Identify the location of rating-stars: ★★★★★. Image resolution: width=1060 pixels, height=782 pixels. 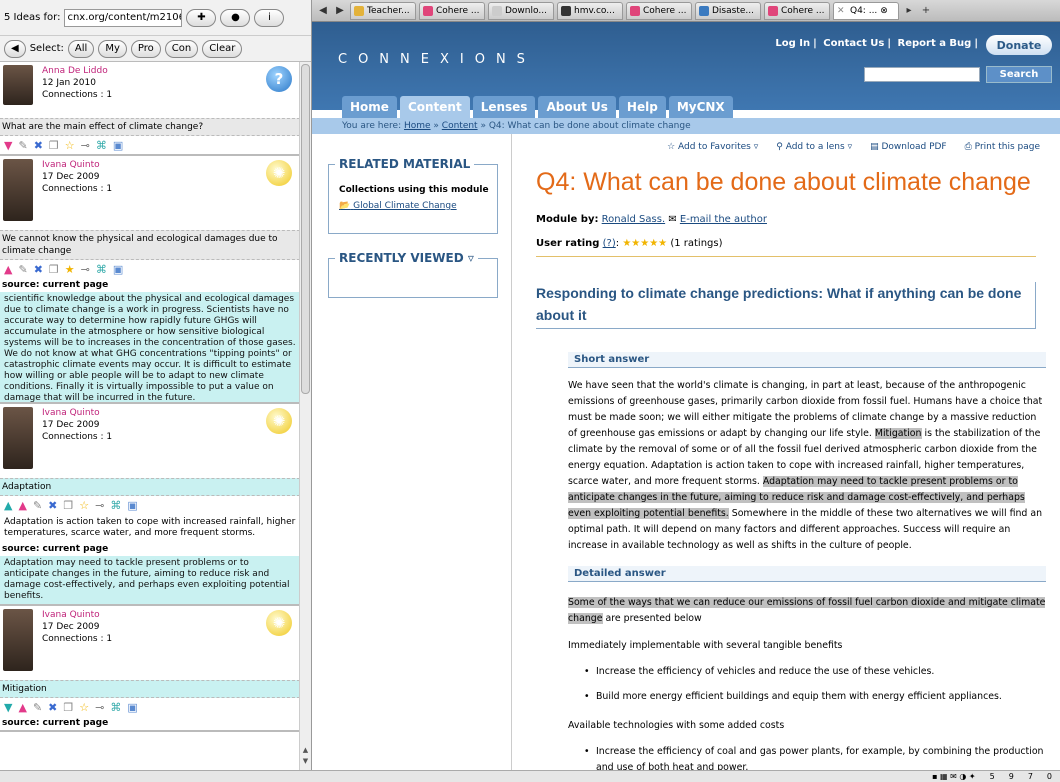
(644, 243).